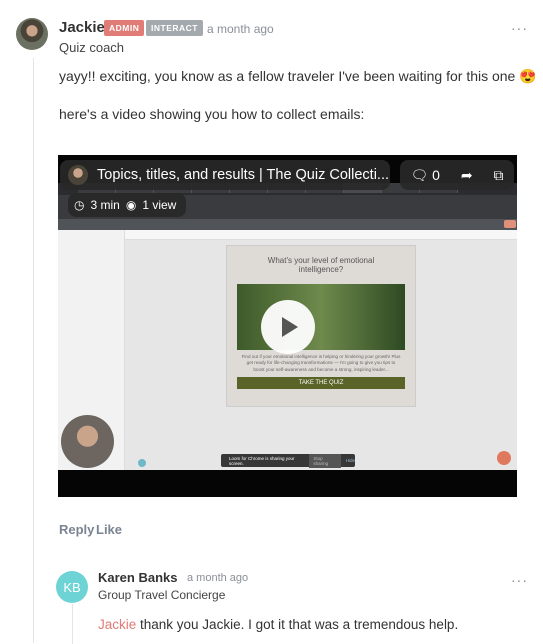 The height and width of the screenshot is (644, 543). What do you see at coordinates (457, 175) in the screenshot?
I see `video-actions: 🗨 0 ➦ ⧉` at bounding box center [457, 175].